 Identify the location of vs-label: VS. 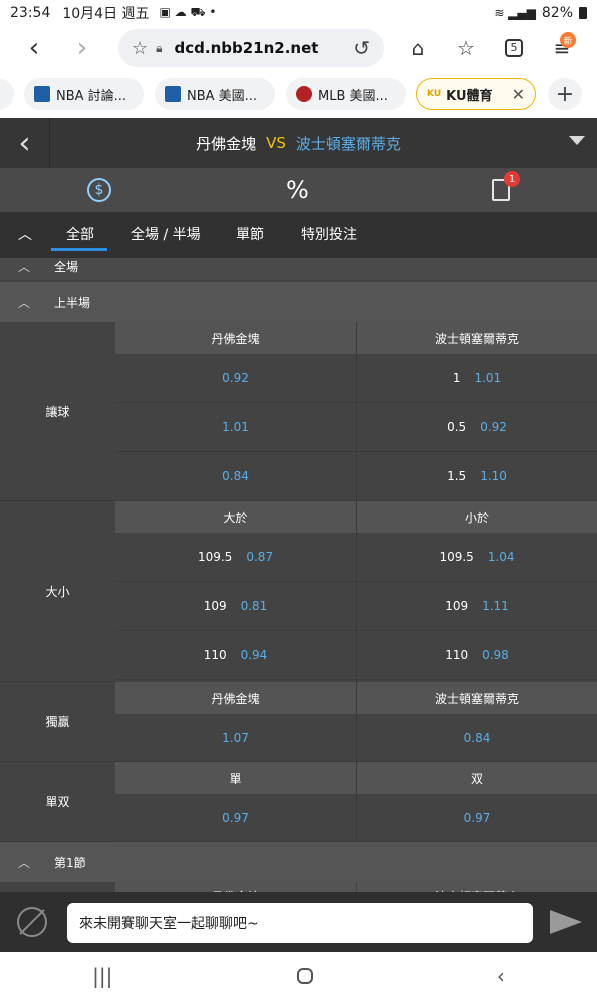
(276, 143).